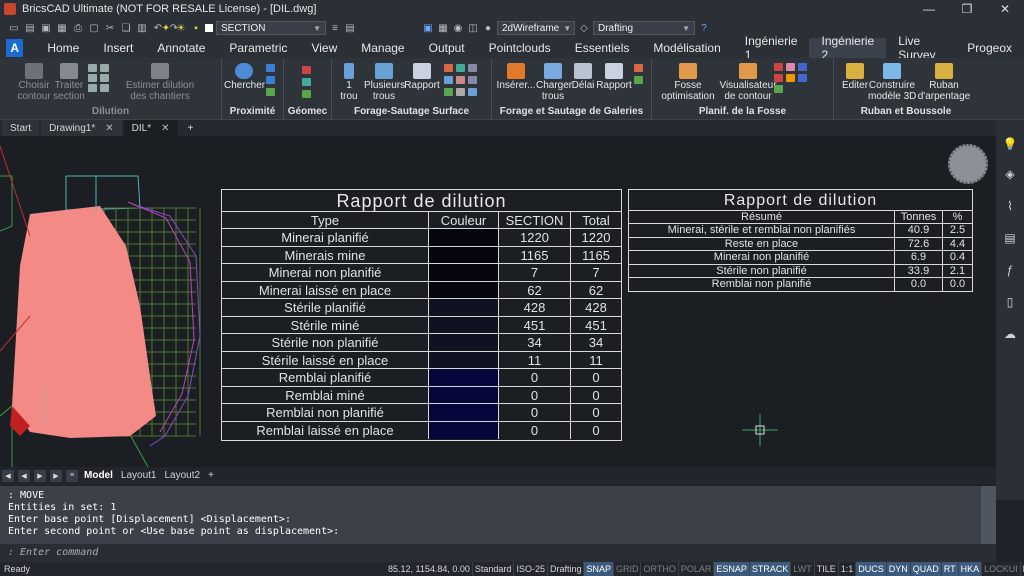  Describe the element at coordinates (142, 28) in the screenshot. I see `paste-icon: ▥` at that location.